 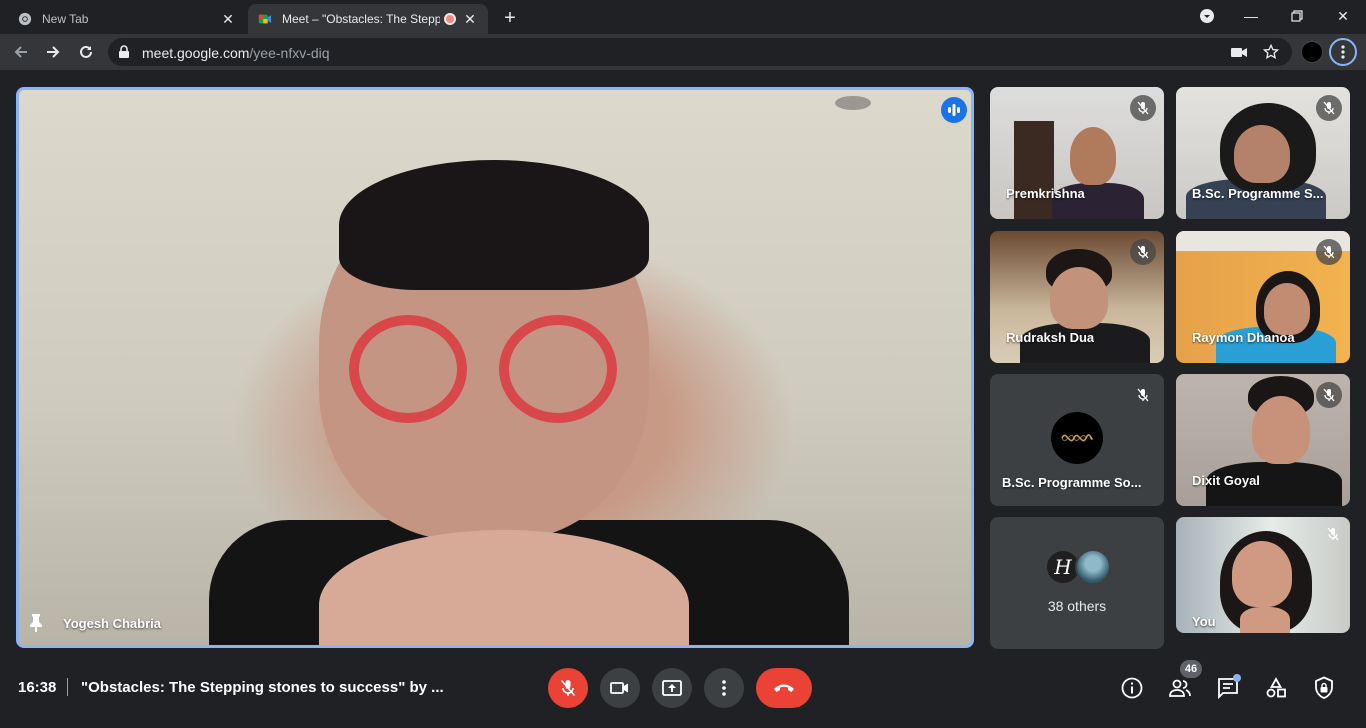 I want to click on others-count-label: 38 others, so click(x=1077, y=606).